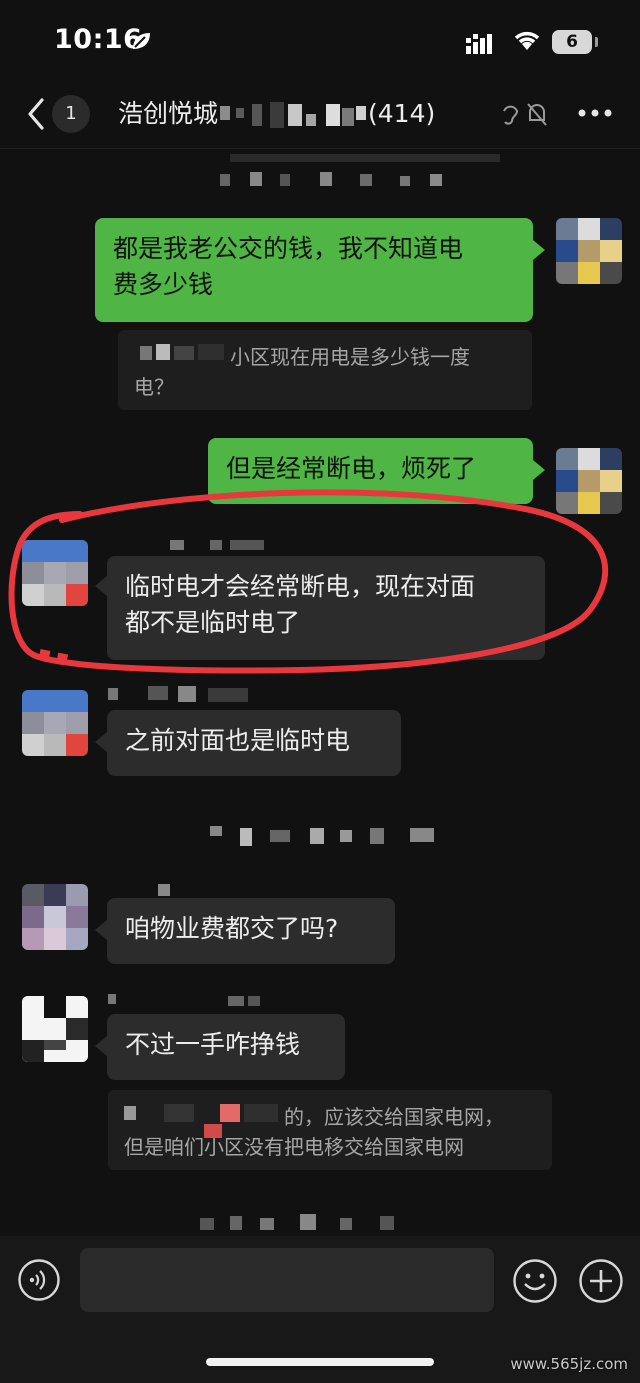  I want to click on more-icon, so click(595, 113).